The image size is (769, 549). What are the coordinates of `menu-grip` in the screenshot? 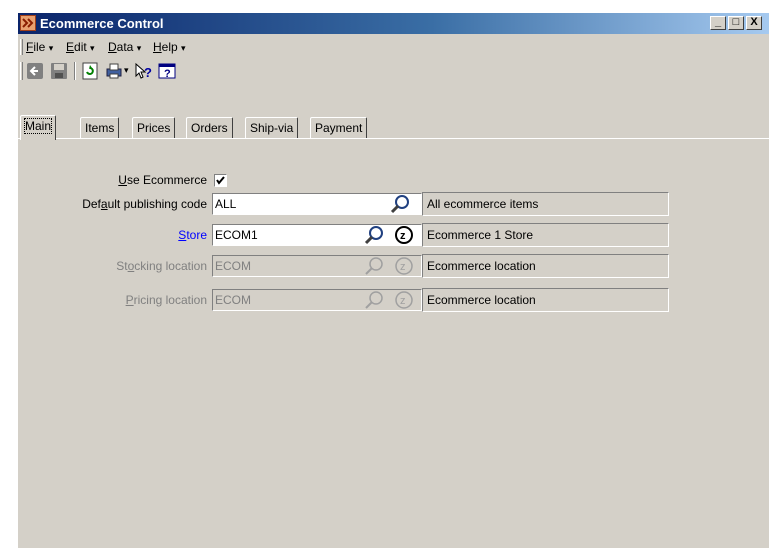 It's located at (21, 47).